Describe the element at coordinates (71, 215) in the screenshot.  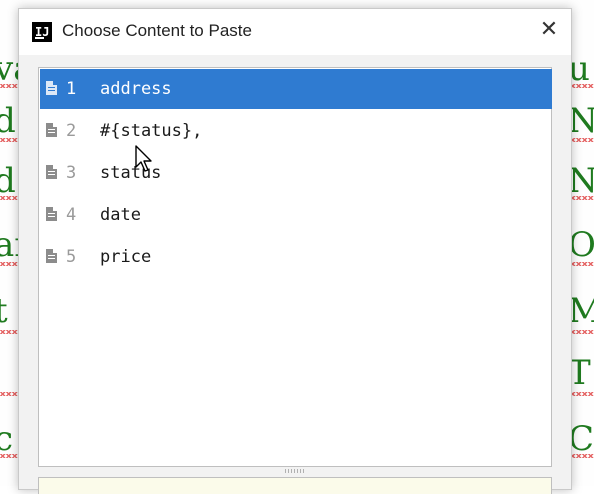
I see `item-number: 4` at that location.